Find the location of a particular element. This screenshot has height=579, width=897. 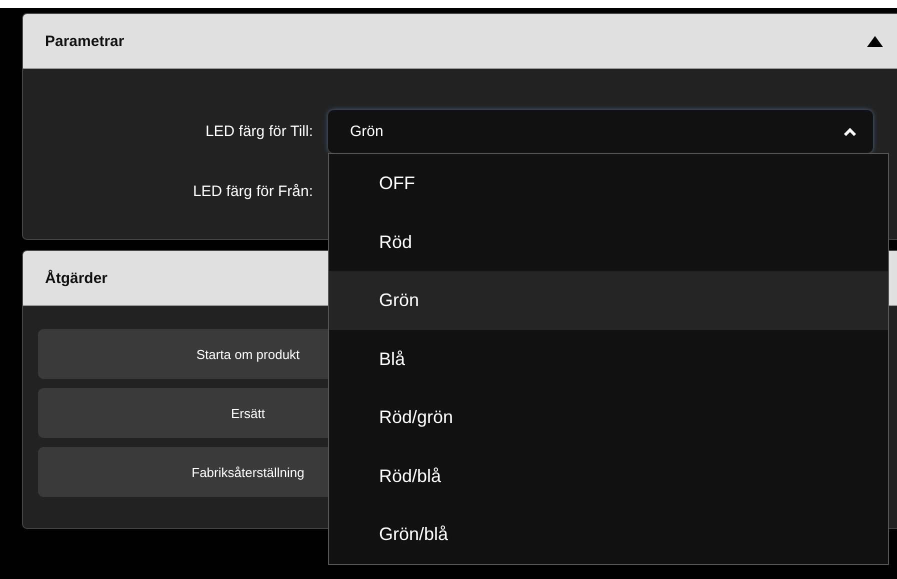

field-label: LED färg för Till: is located at coordinates (258, 131).